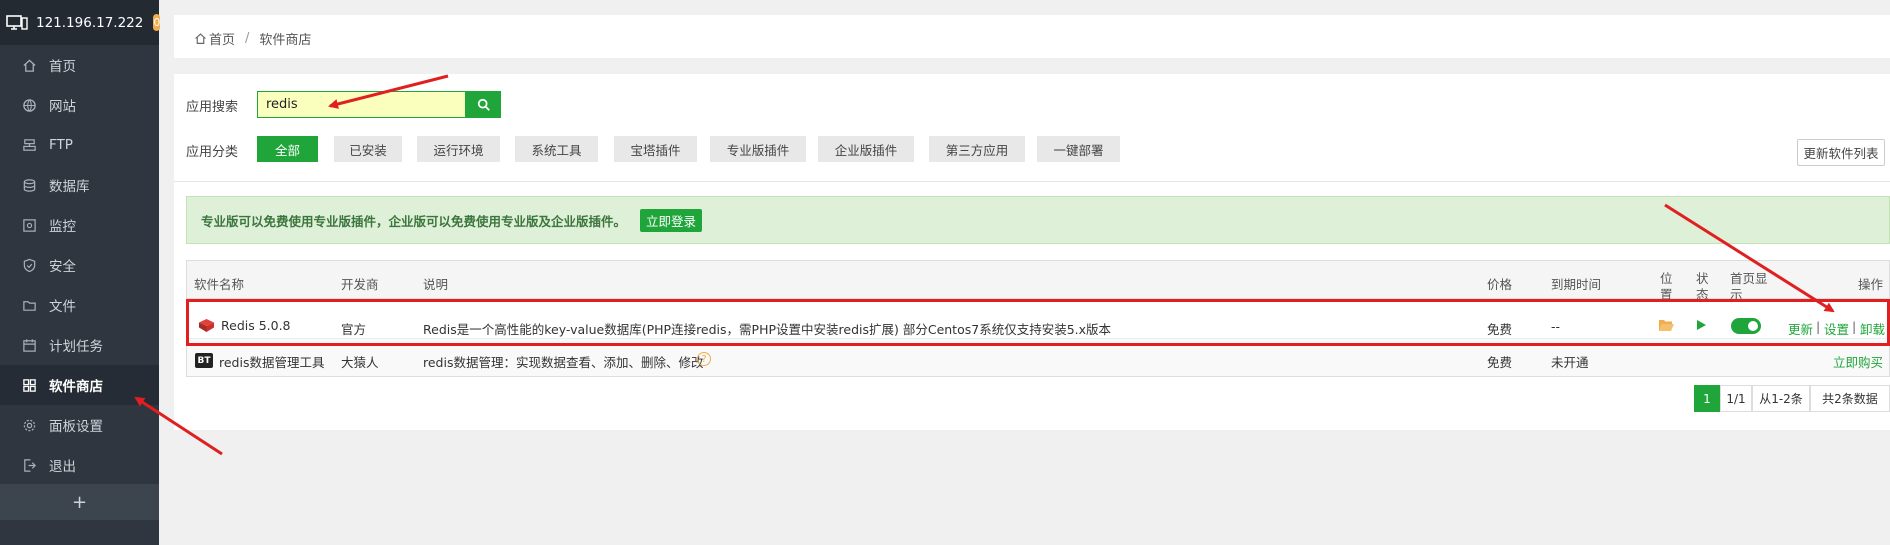  What do you see at coordinates (1781, 398) in the screenshot?
I see `pagination-range: 从1-2条` at bounding box center [1781, 398].